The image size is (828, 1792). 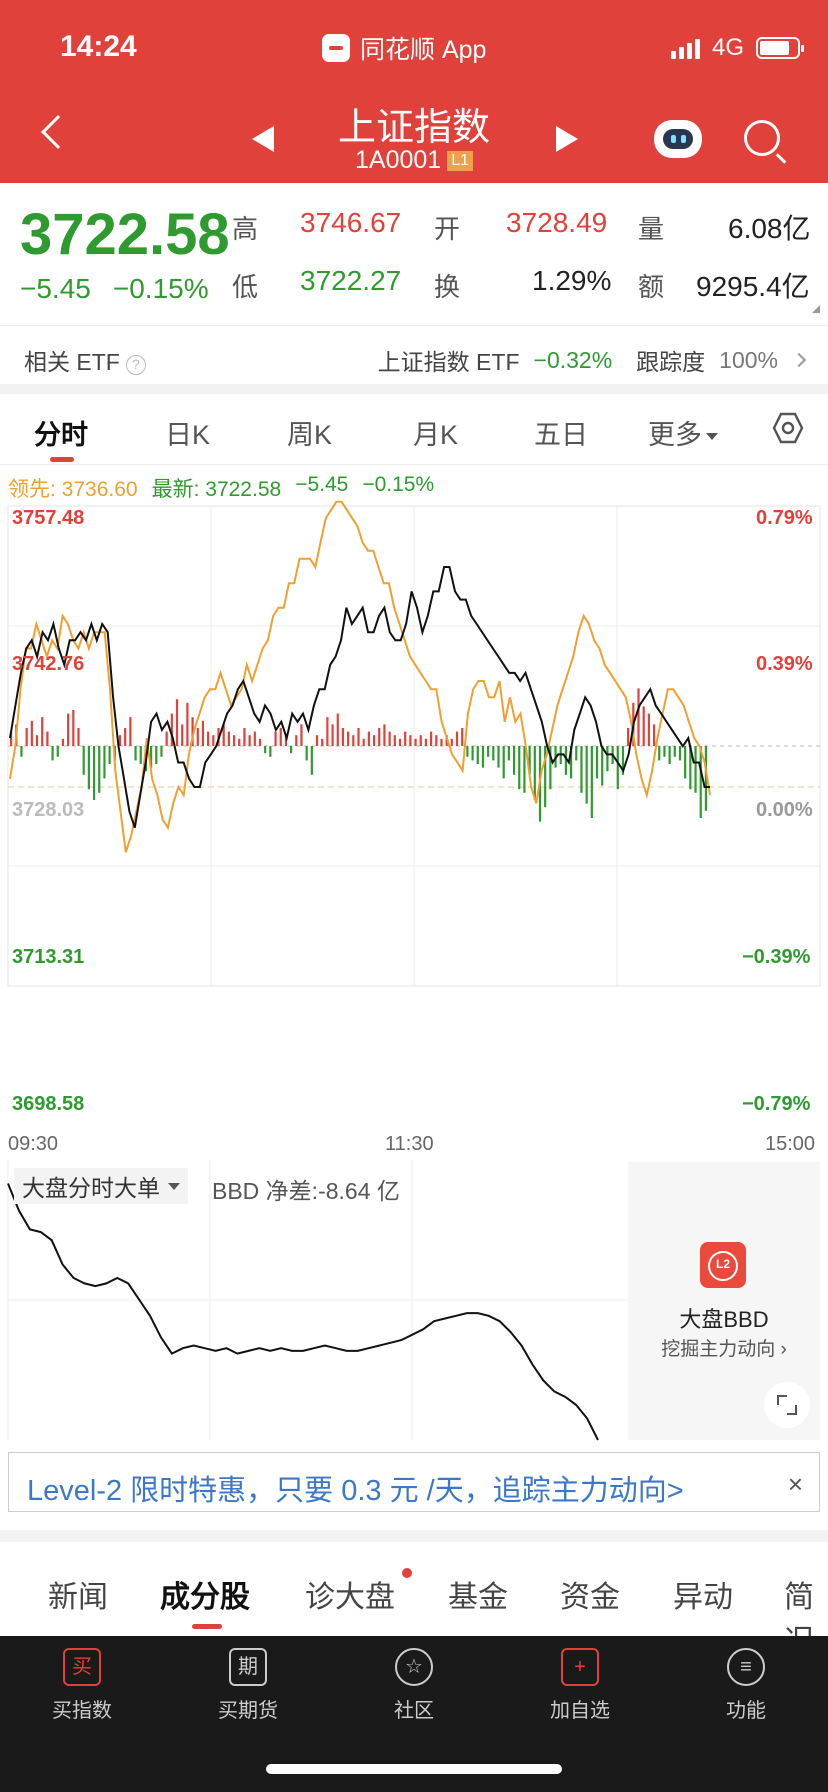 What do you see at coordinates (447, 287) in the screenshot?
I see `turnover-label: 换` at bounding box center [447, 287].